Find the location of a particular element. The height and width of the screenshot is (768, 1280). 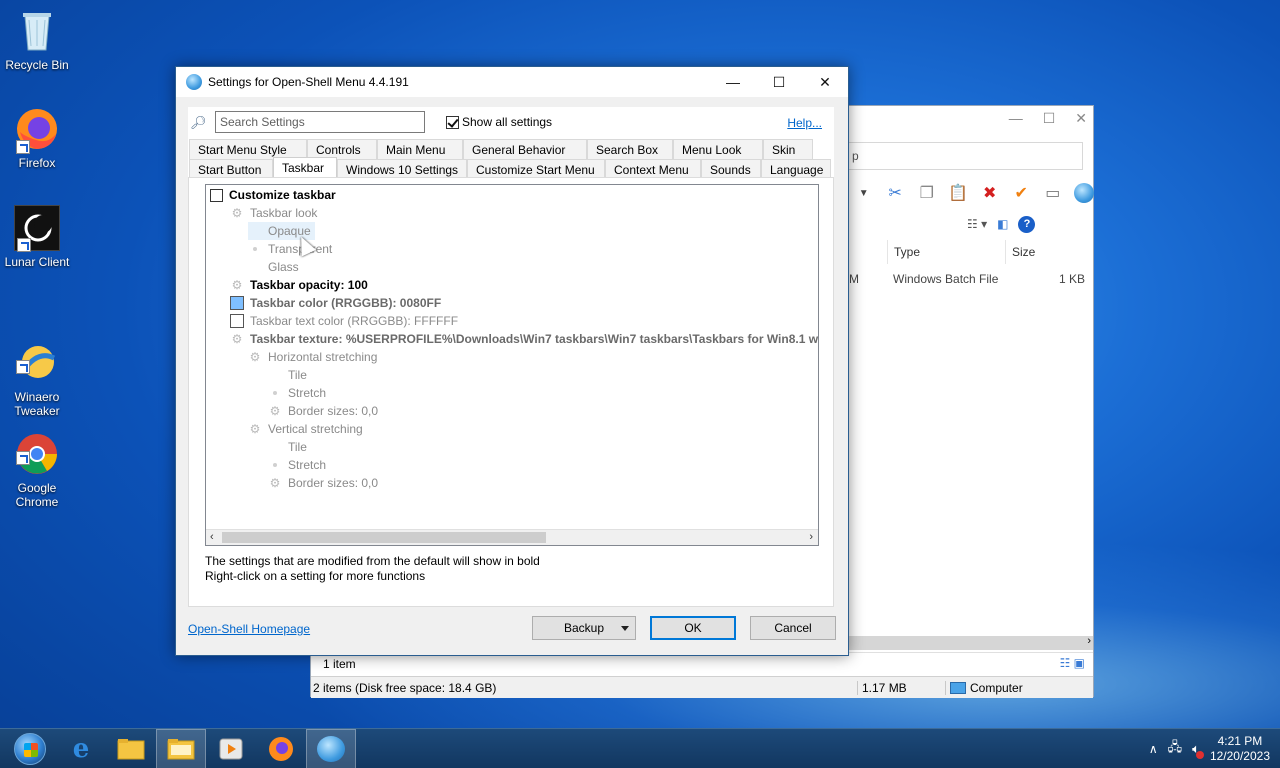

desktop-icon-firefox: Firefox is located at coordinates (37, 138).